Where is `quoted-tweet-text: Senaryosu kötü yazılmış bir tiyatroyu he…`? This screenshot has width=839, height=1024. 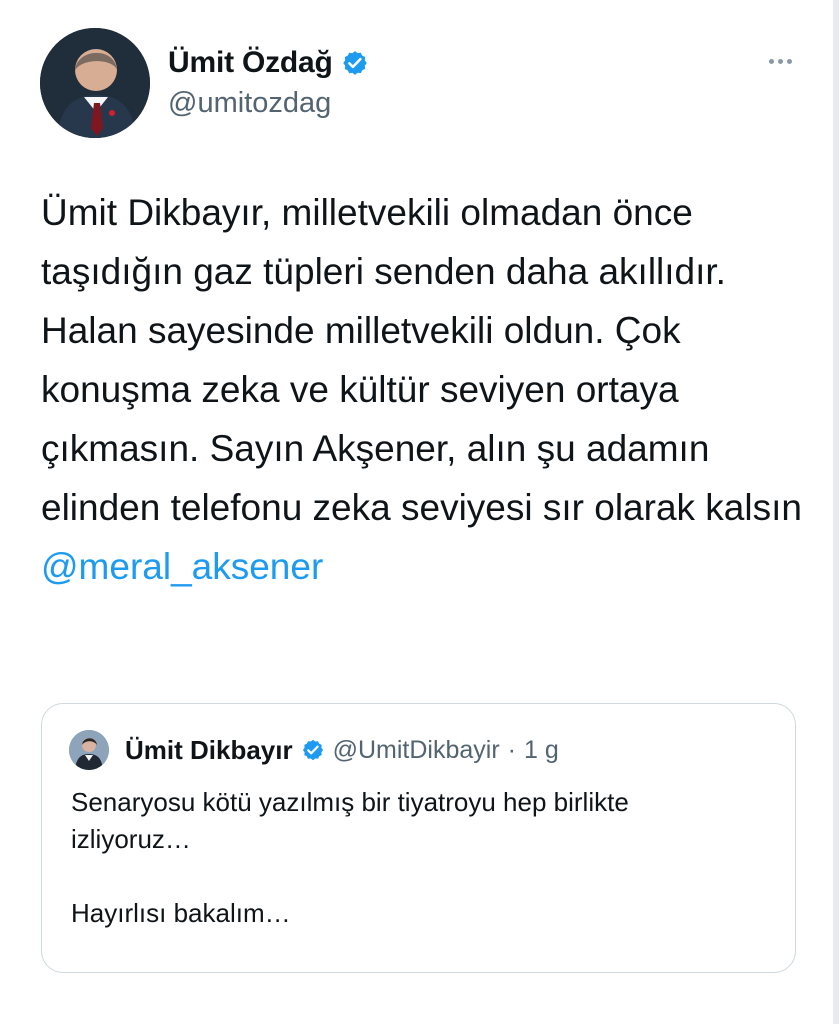
quoted-tweet-text: Senaryosu kötü yazılmış bir tiyatroyu he… is located at coordinates (350, 857).